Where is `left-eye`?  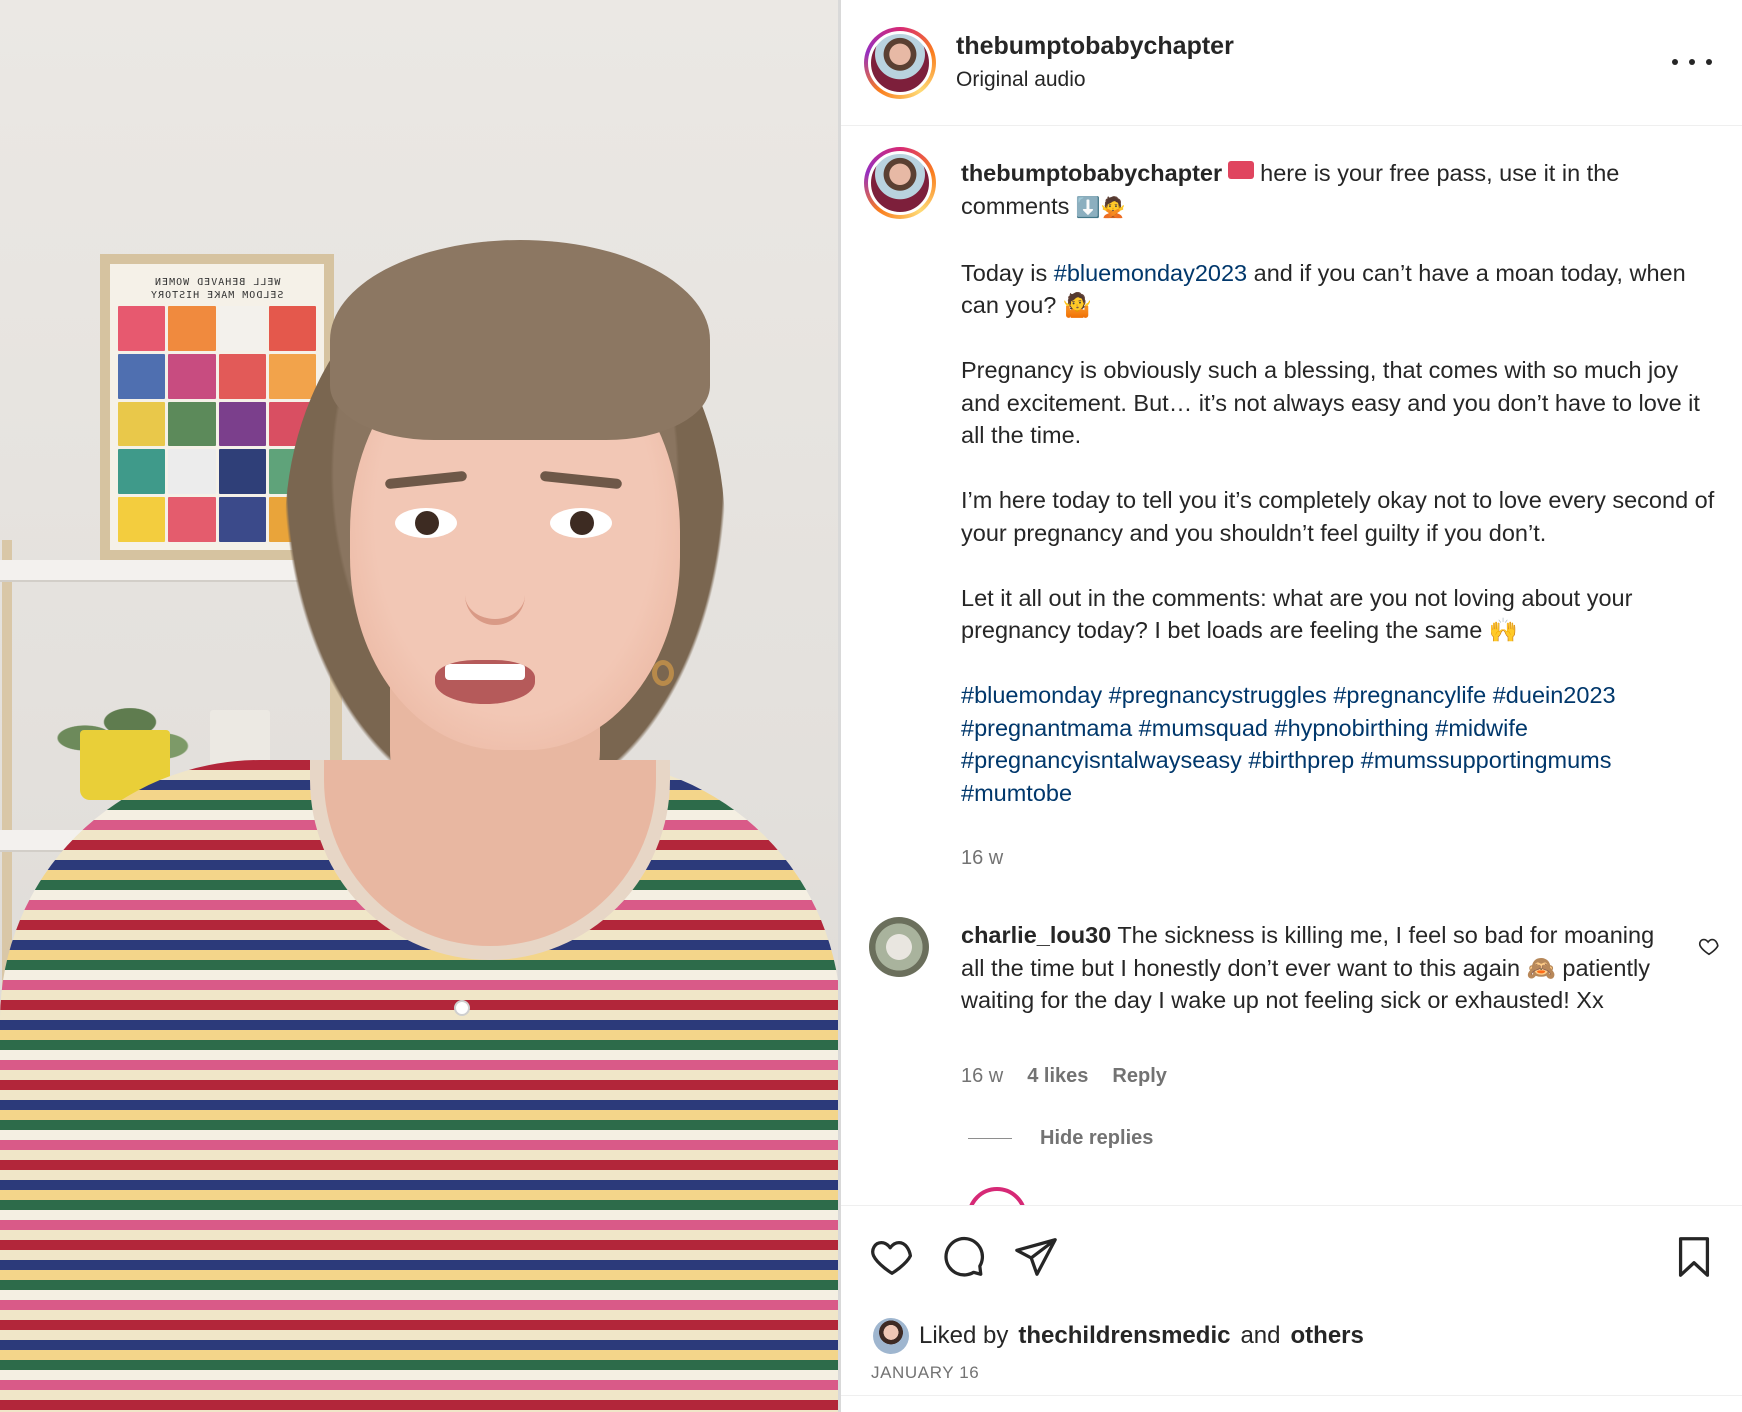
left-eye is located at coordinates (426, 523).